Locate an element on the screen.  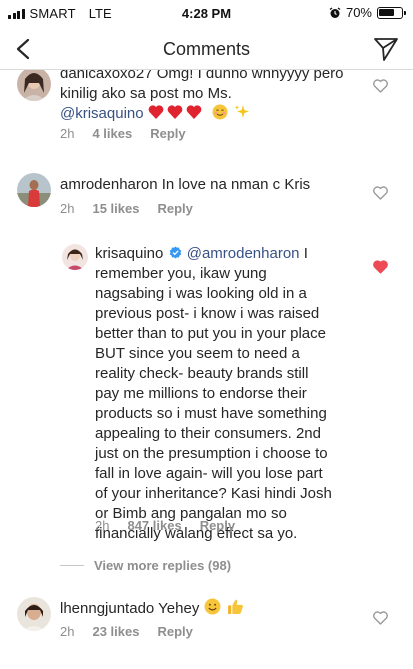
comment-line: just on the presumption i choose to is located at coordinates (211, 453).